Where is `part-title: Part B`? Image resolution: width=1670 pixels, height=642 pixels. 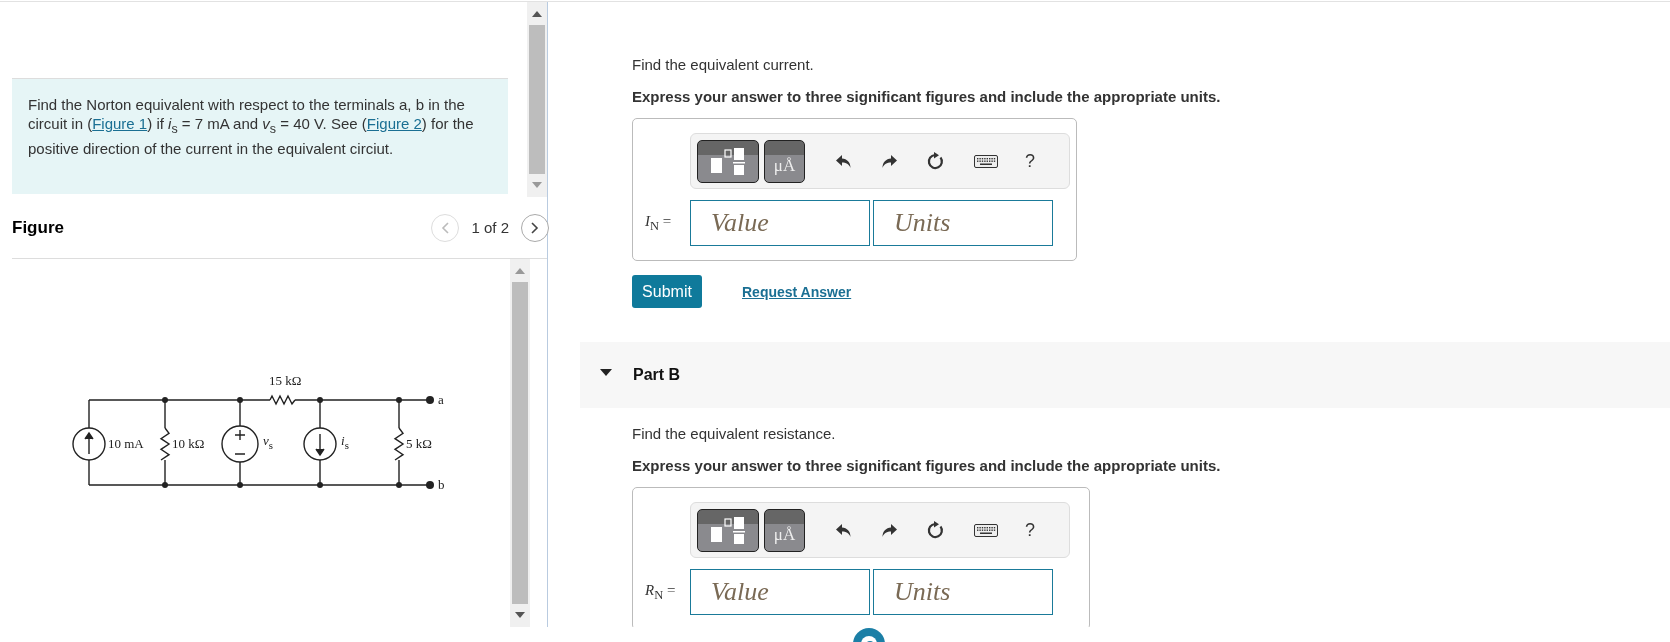 part-title: Part B is located at coordinates (657, 375).